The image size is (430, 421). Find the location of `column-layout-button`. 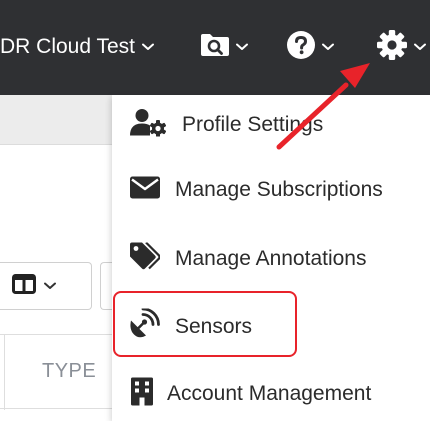

column-layout-button is located at coordinates (46, 286).